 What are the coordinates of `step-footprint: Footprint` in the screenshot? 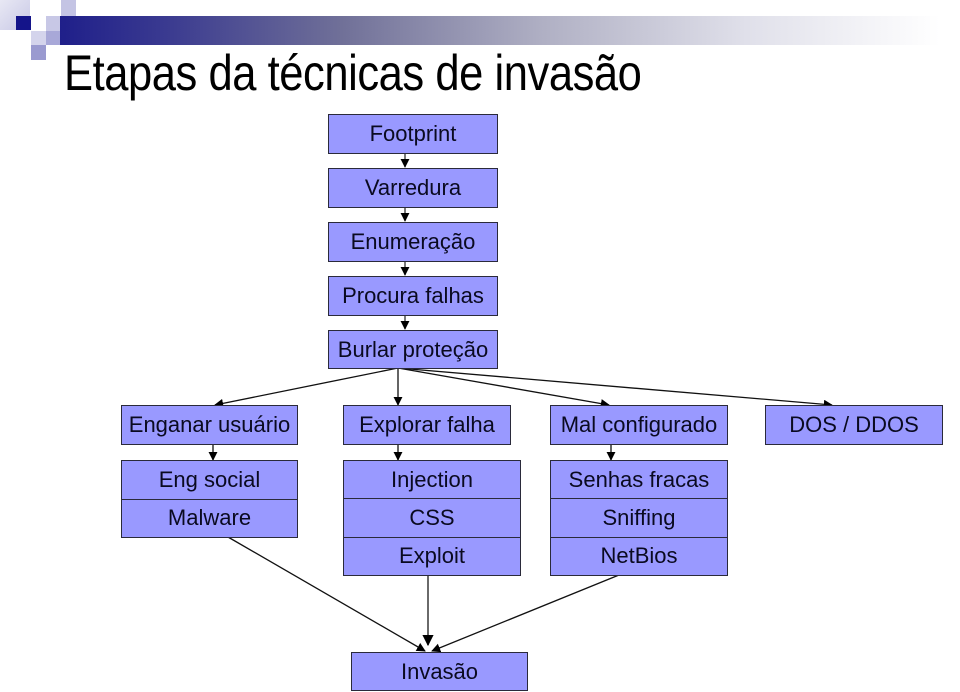 It's located at (413, 134).